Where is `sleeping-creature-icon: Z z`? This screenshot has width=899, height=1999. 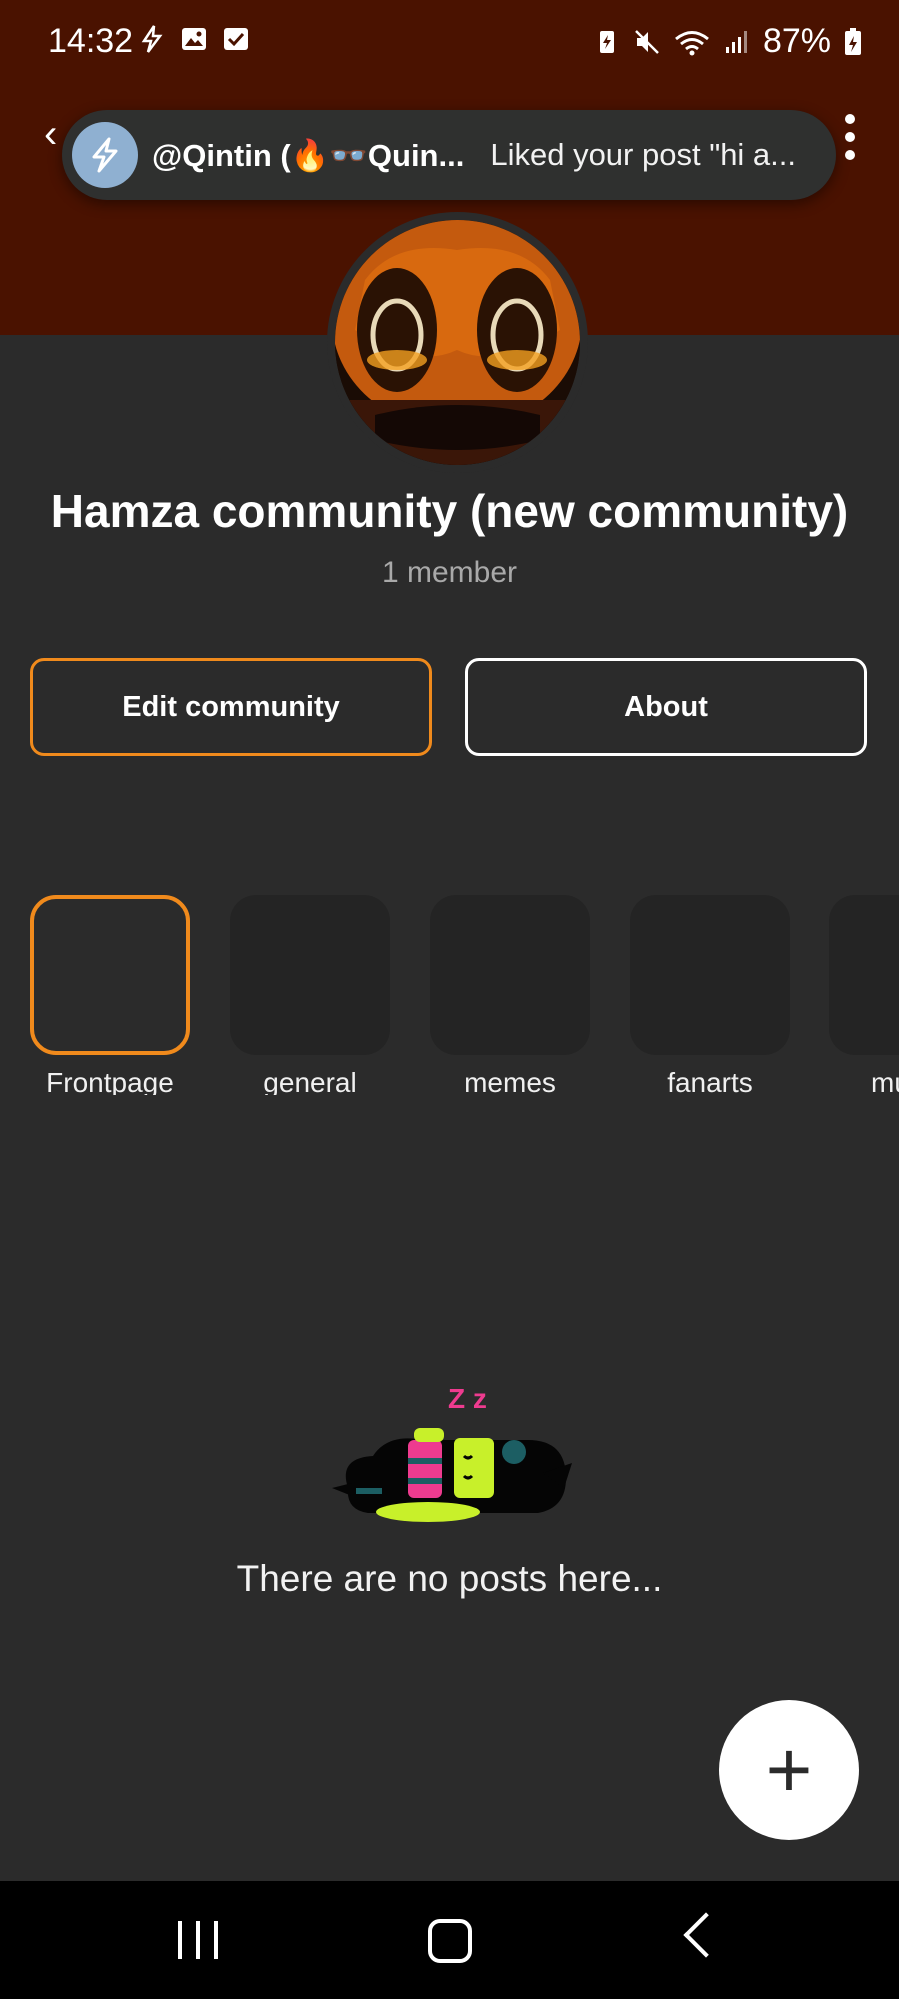 sleeping-creature-icon: Z z is located at coordinates (452, 1452).